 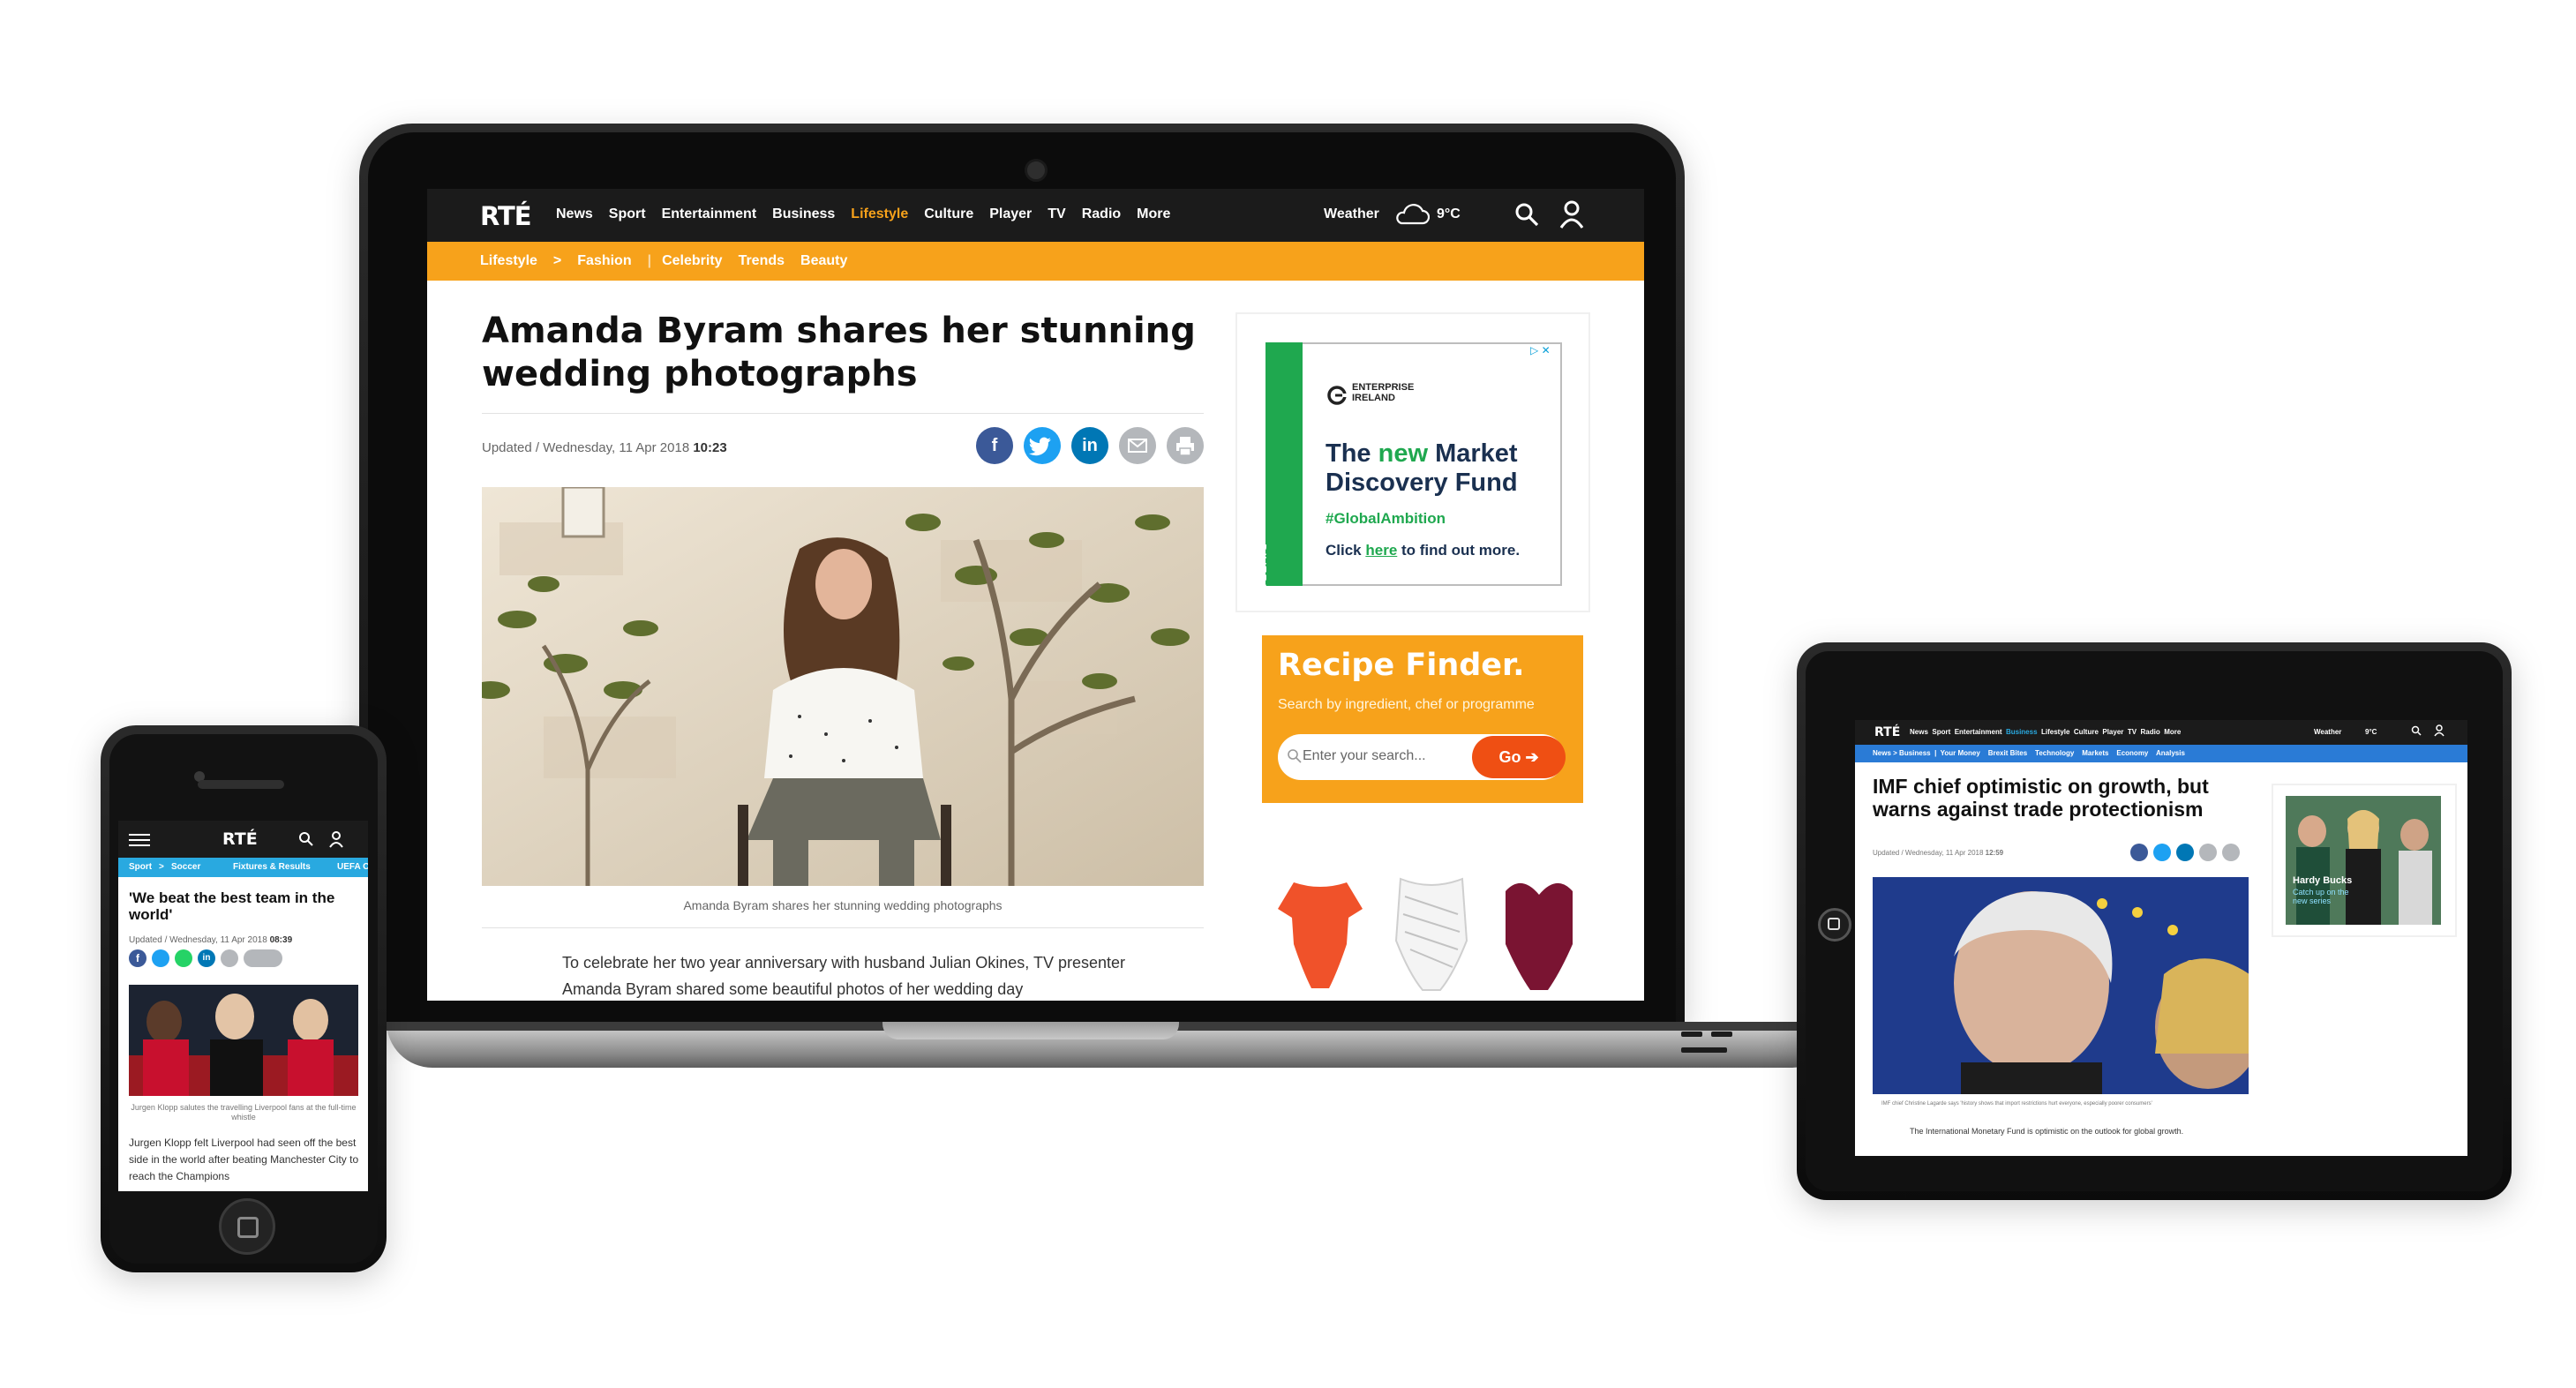 I want to click on menu-icon, so click(x=139, y=840).